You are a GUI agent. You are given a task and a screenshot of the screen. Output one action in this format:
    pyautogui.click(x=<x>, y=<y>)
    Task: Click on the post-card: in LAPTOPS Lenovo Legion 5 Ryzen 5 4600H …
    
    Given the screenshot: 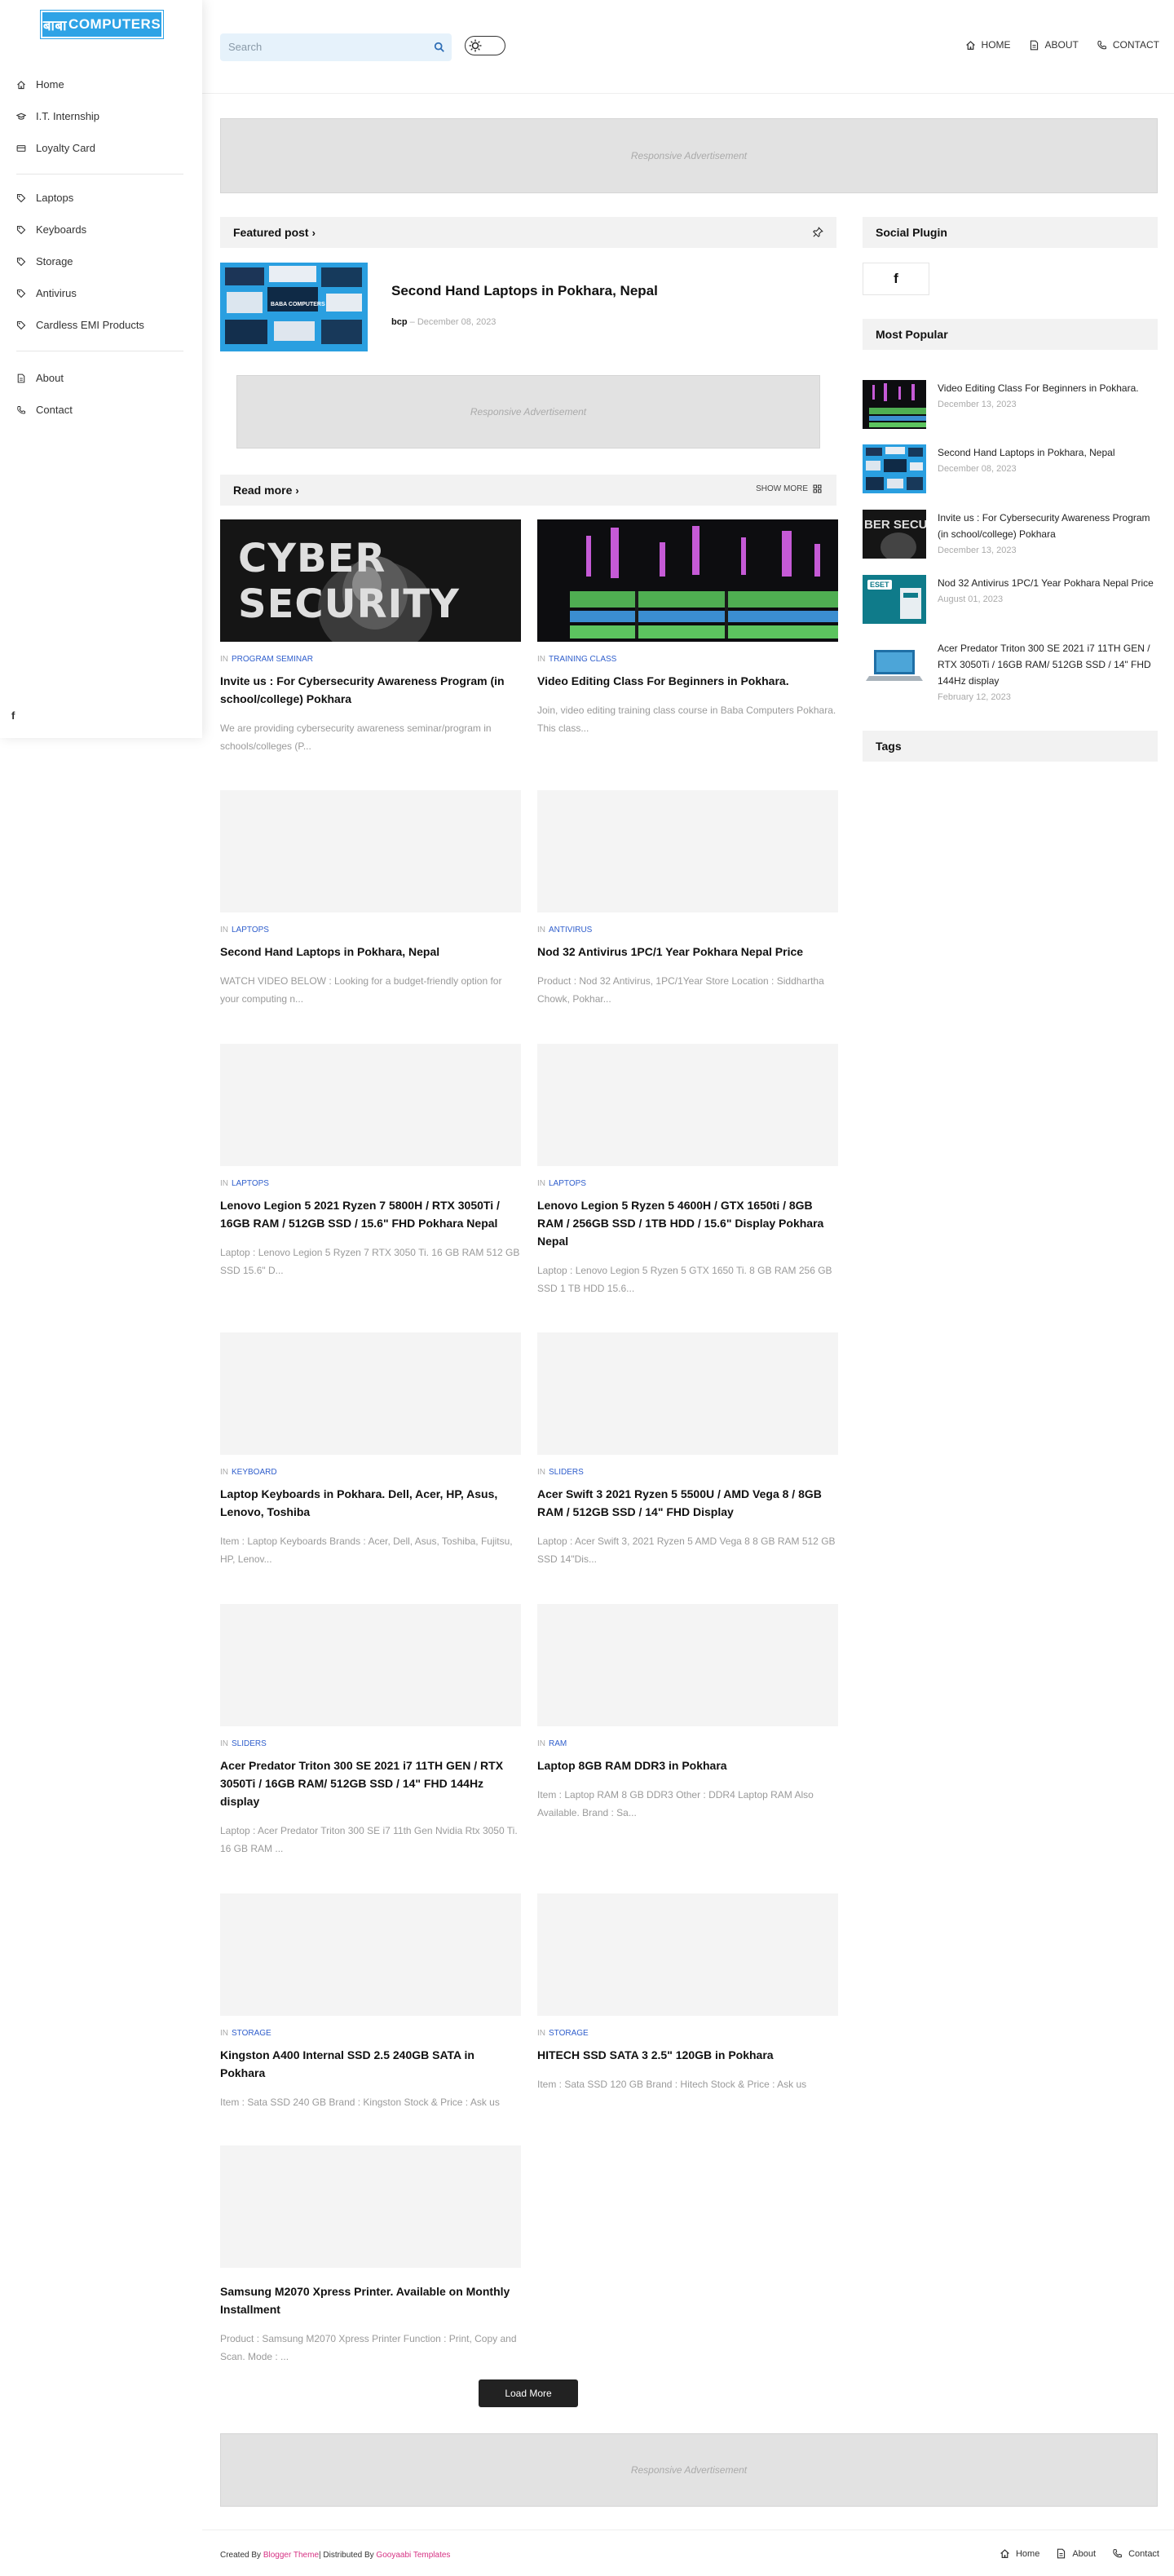 What is the action you would take?
    pyautogui.click(x=687, y=1170)
    